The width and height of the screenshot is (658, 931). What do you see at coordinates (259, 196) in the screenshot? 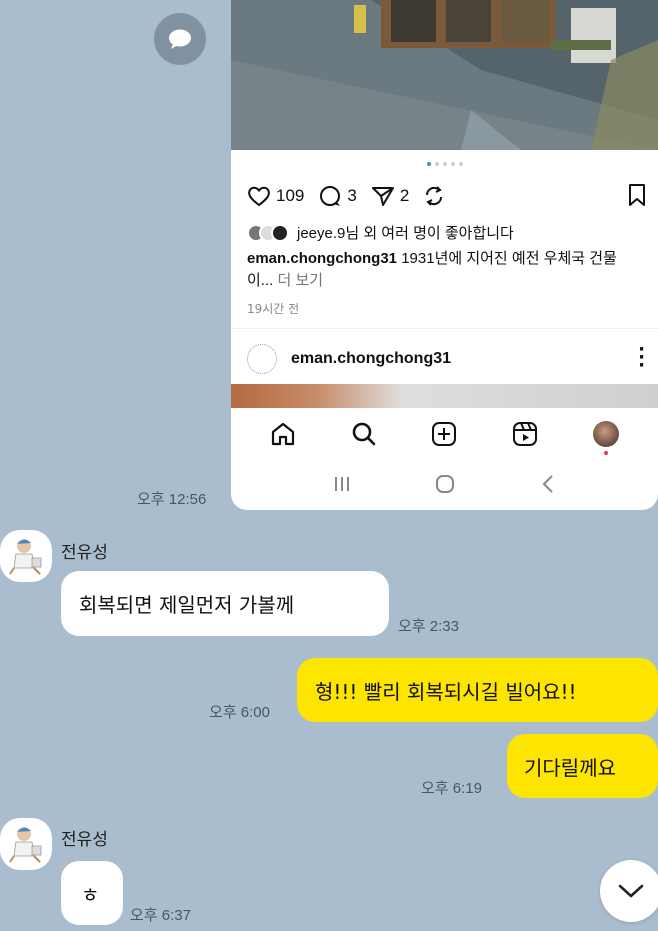
I see `heart-icon` at bounding box center [259, 196].